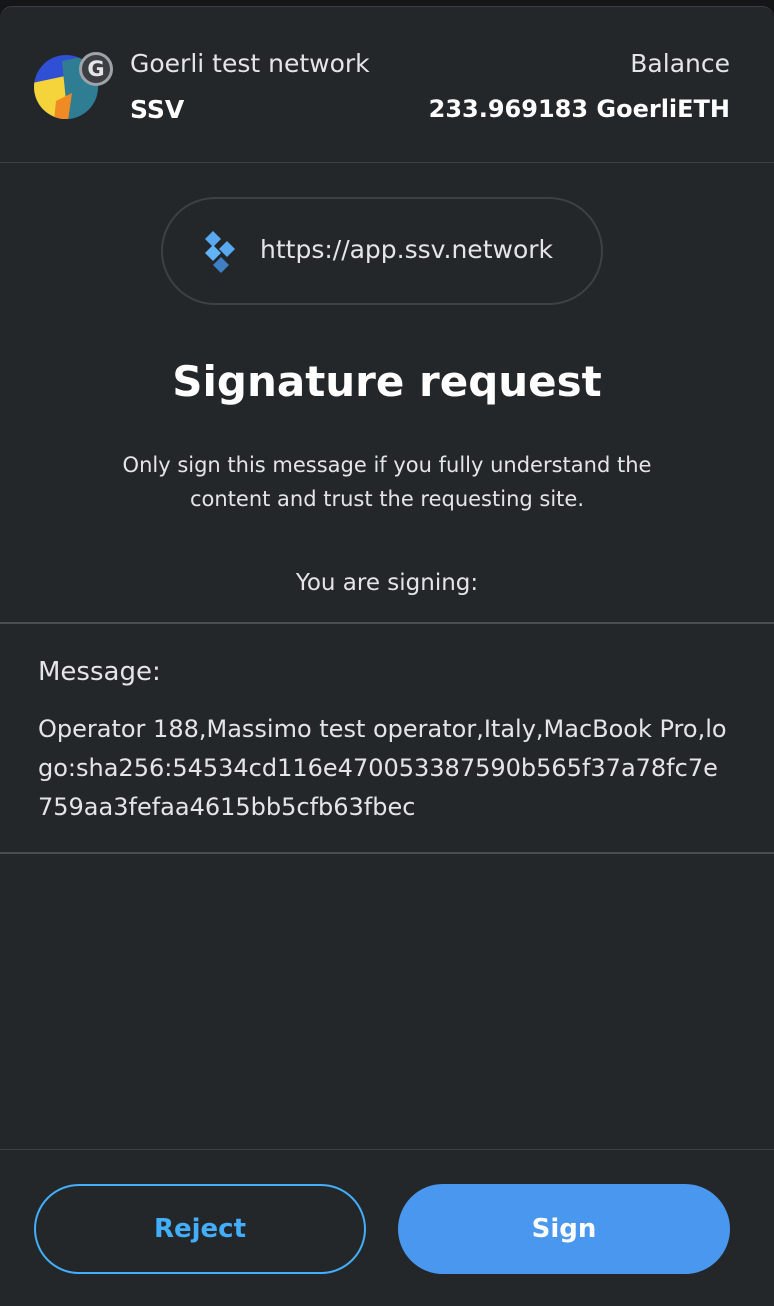 The image size is (774, 1306). What do you see at coordinates (96, 69) in the screenshot?
I see `network-badge-icon: G` at bounding box center [96, 69].